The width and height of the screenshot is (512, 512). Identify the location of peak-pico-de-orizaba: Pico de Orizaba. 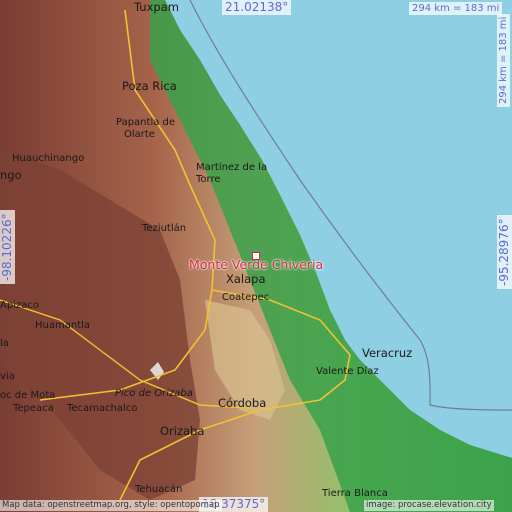
(154, 393).